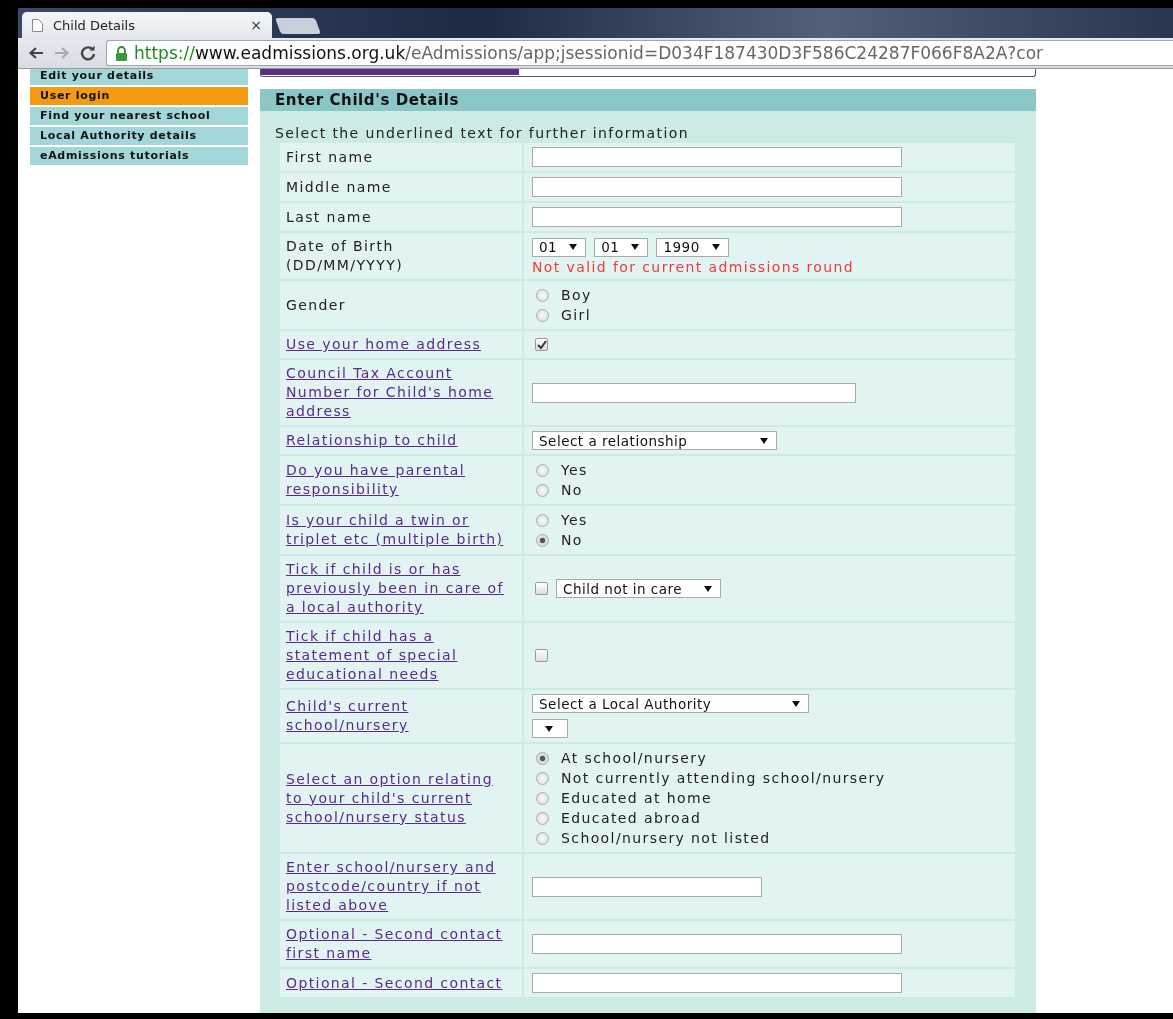  What do you see at coordinates (316, 305) in the screenshot?
I see `field-label: Gender` at bounding box center [316, 305].